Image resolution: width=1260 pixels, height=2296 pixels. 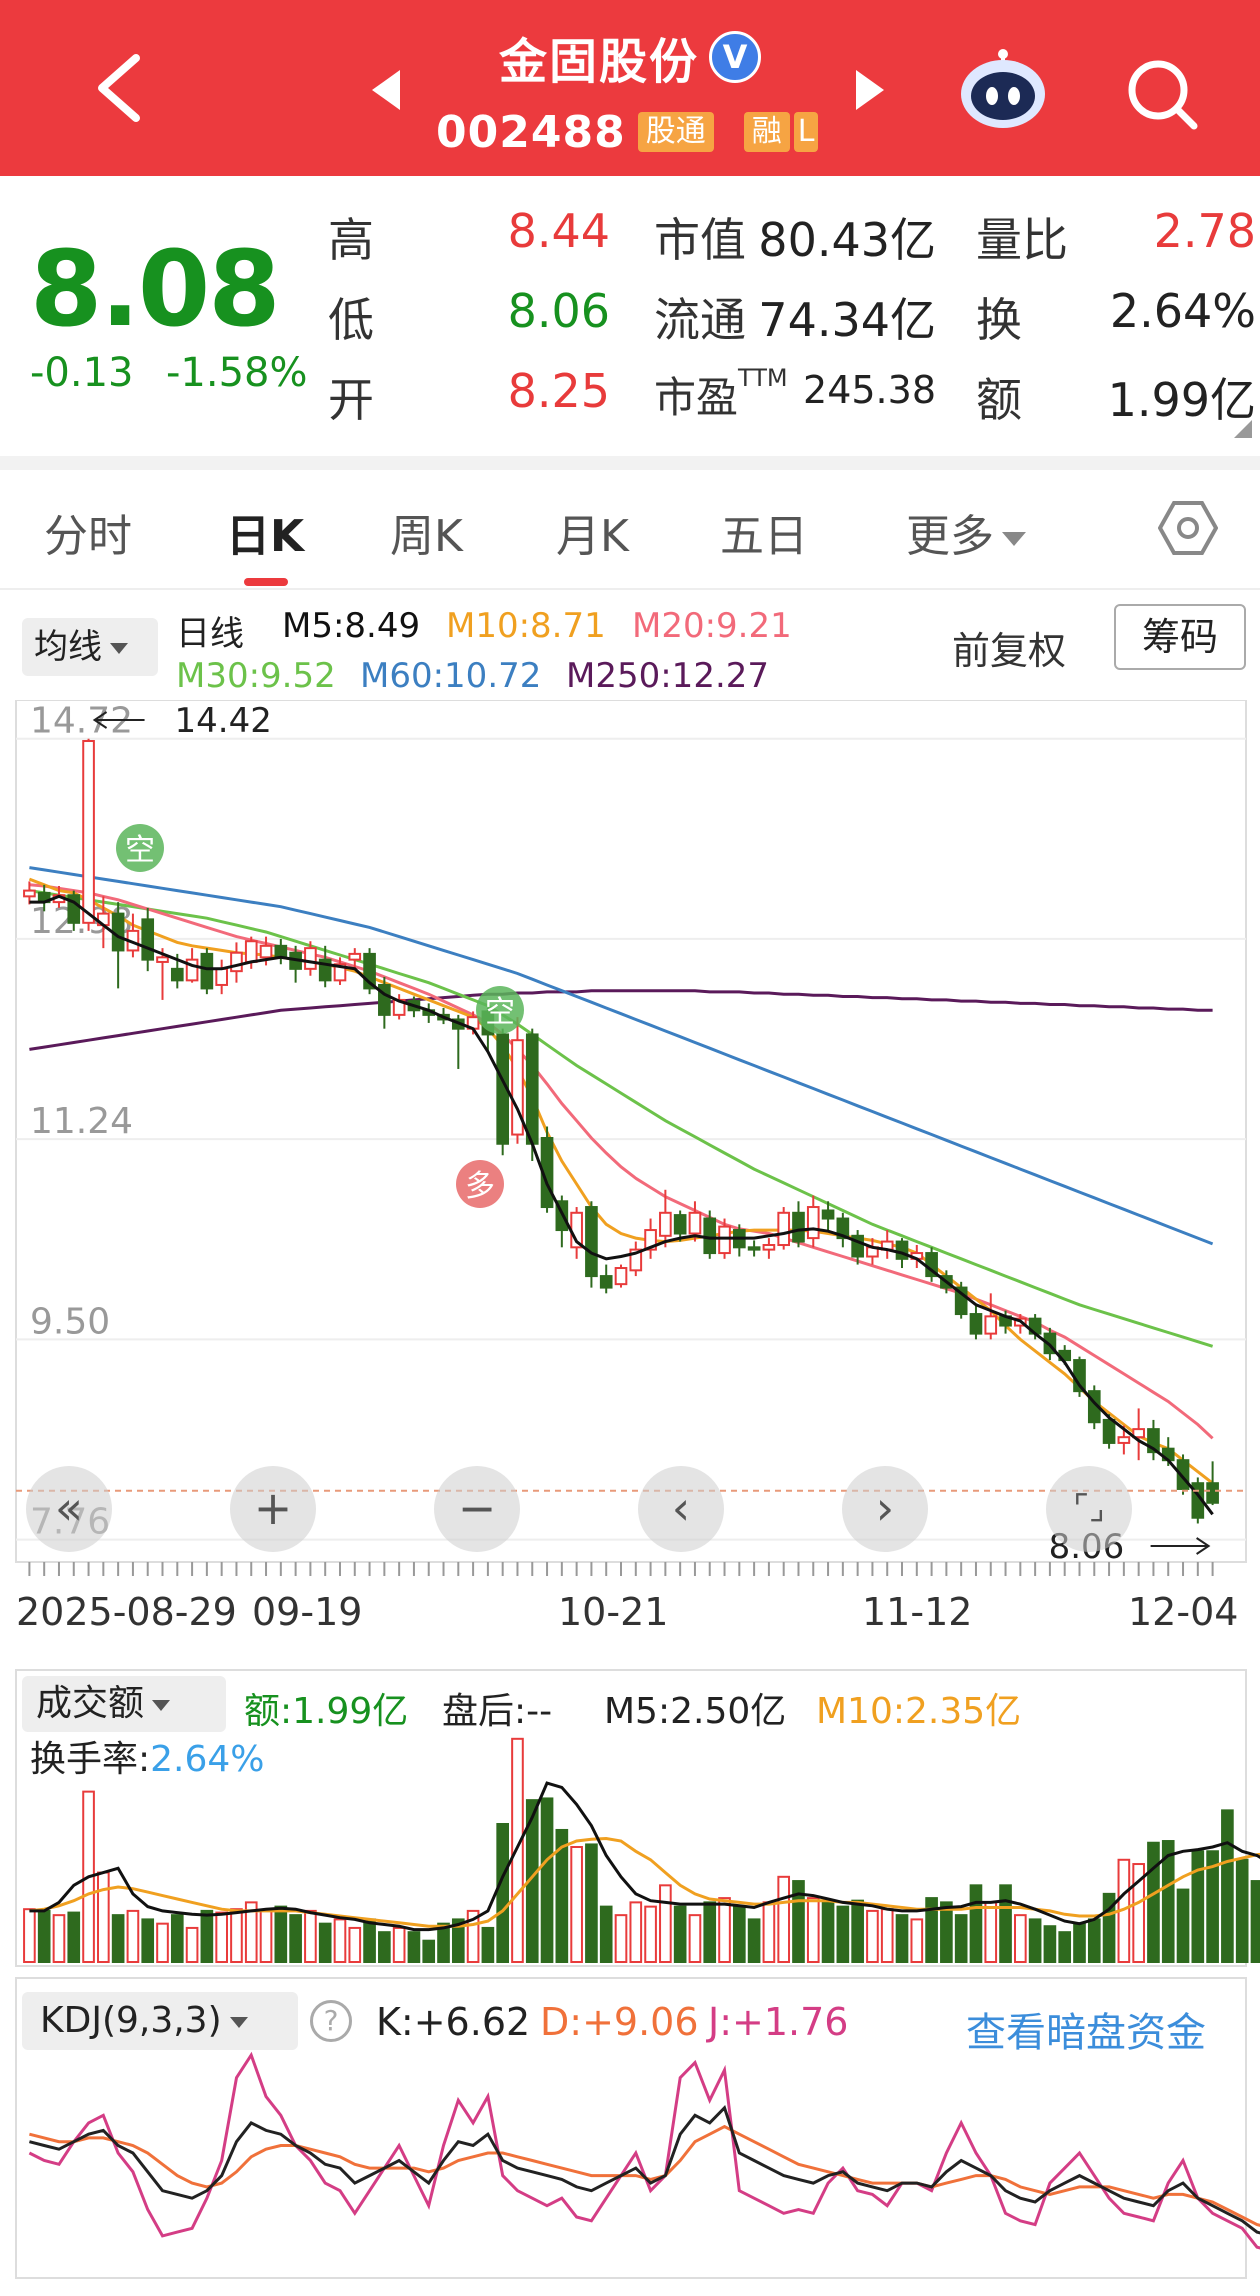 I want to click on legend-m20: M20:9.21, so click(x=712, y=626).